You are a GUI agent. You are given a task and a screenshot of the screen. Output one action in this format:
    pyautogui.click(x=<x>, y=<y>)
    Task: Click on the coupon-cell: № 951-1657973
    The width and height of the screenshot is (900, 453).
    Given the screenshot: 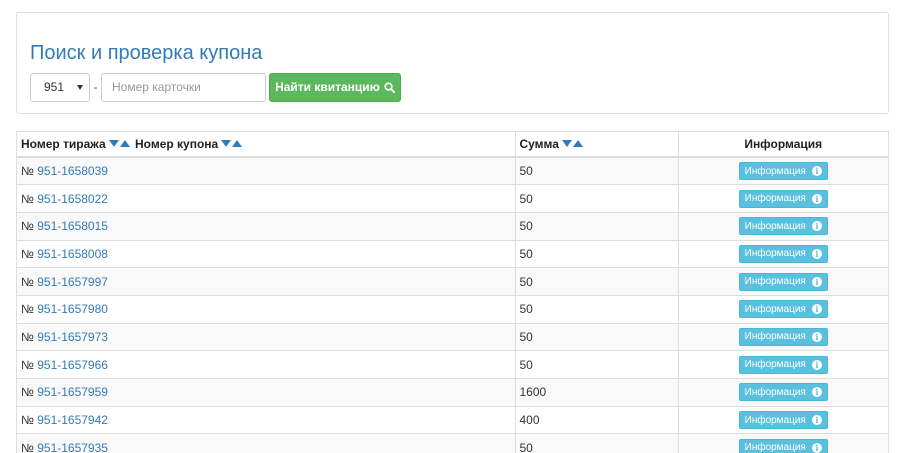 What is the action you would take?
    pyautogui.click(x=266, y=336)
    